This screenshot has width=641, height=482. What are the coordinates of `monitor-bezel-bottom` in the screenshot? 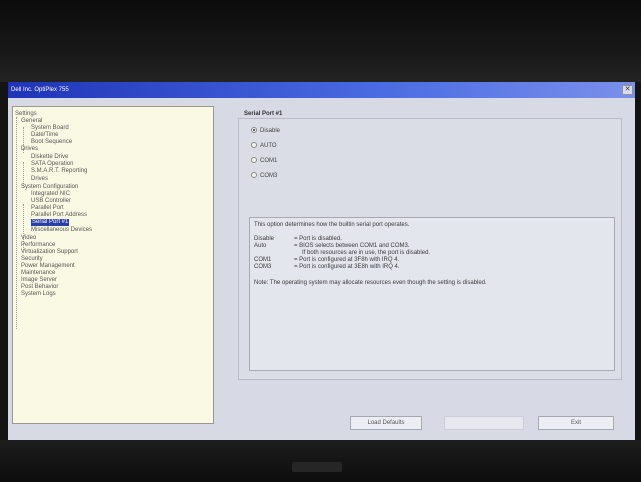 It's located at (320, 461).